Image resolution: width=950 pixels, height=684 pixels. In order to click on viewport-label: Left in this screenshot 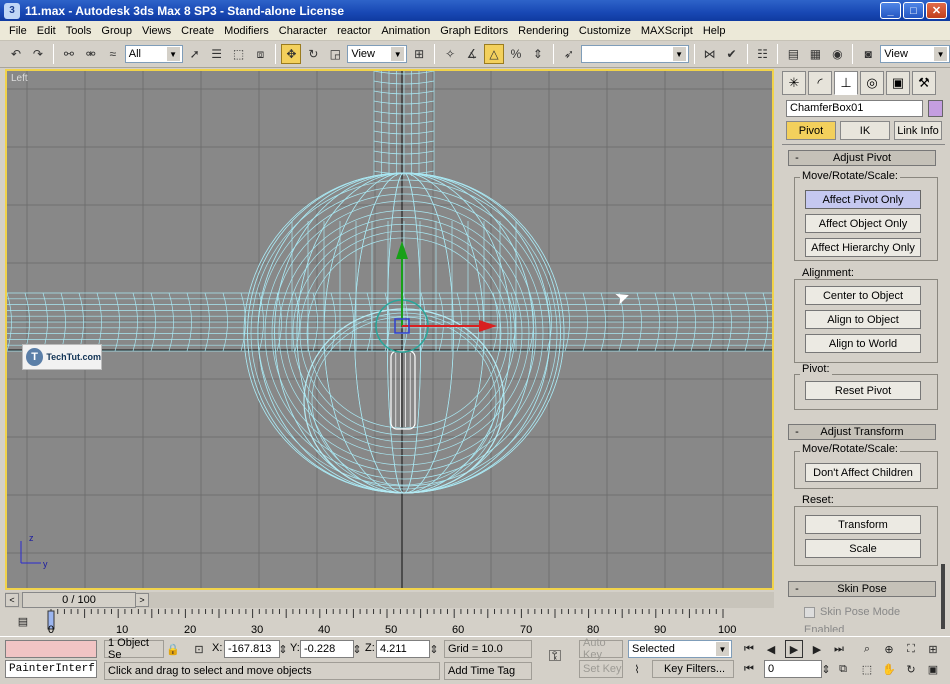, I will do `click(19, 78)`.